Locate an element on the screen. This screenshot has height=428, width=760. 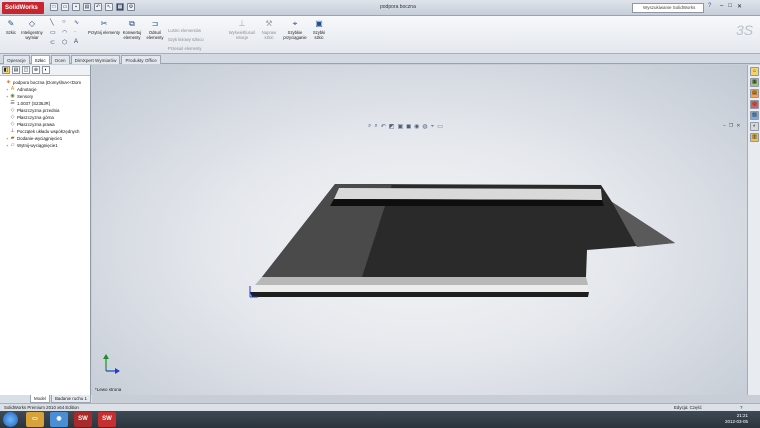
view-name-label: *Lewo strona is located at coordinates (108, 389).